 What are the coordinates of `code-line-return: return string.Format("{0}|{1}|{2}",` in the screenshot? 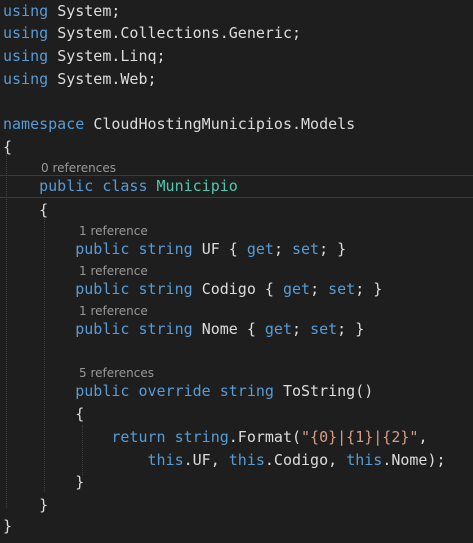 It's located at (215, 437).